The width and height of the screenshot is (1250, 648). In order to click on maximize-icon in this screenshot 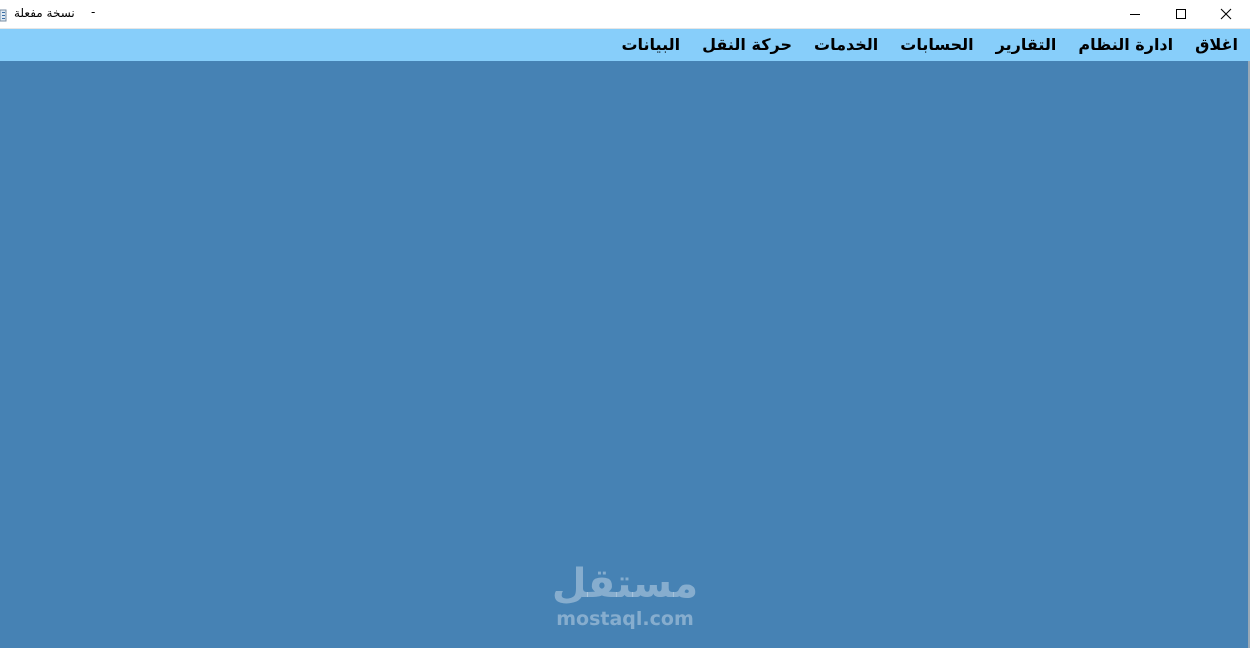, I will do `click(1181, 14)`.